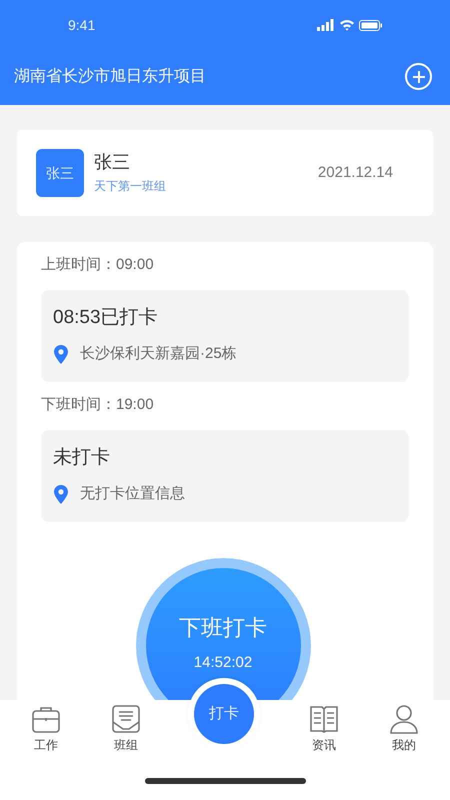  Describe the element at coordinates (355, 172) in the screenshot. I see `date-text: 2021.12.14` at that location.